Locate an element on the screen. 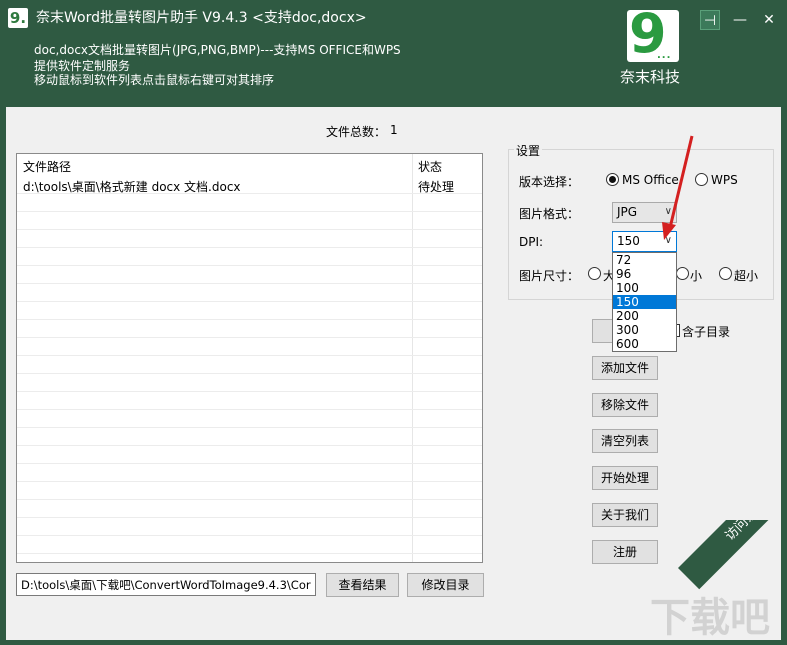 The image size is (787, 645). version-label: 版本选择： is located at coordinates (549, 182).